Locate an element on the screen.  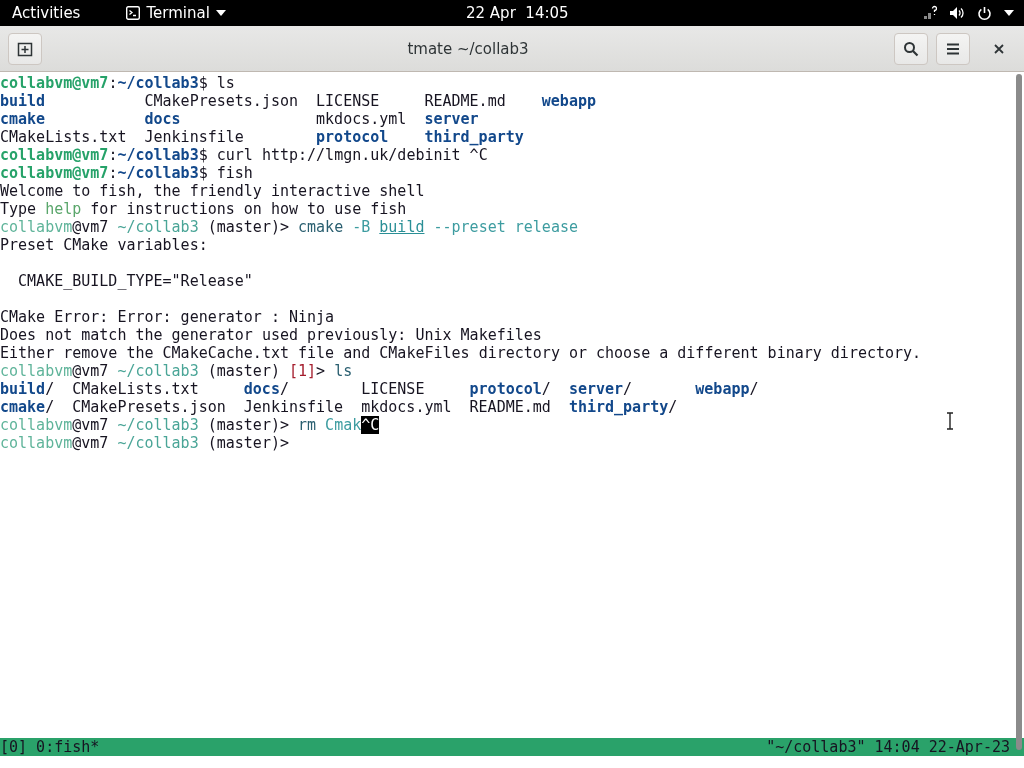
directory-name: server is located at coordinates (451, 119).